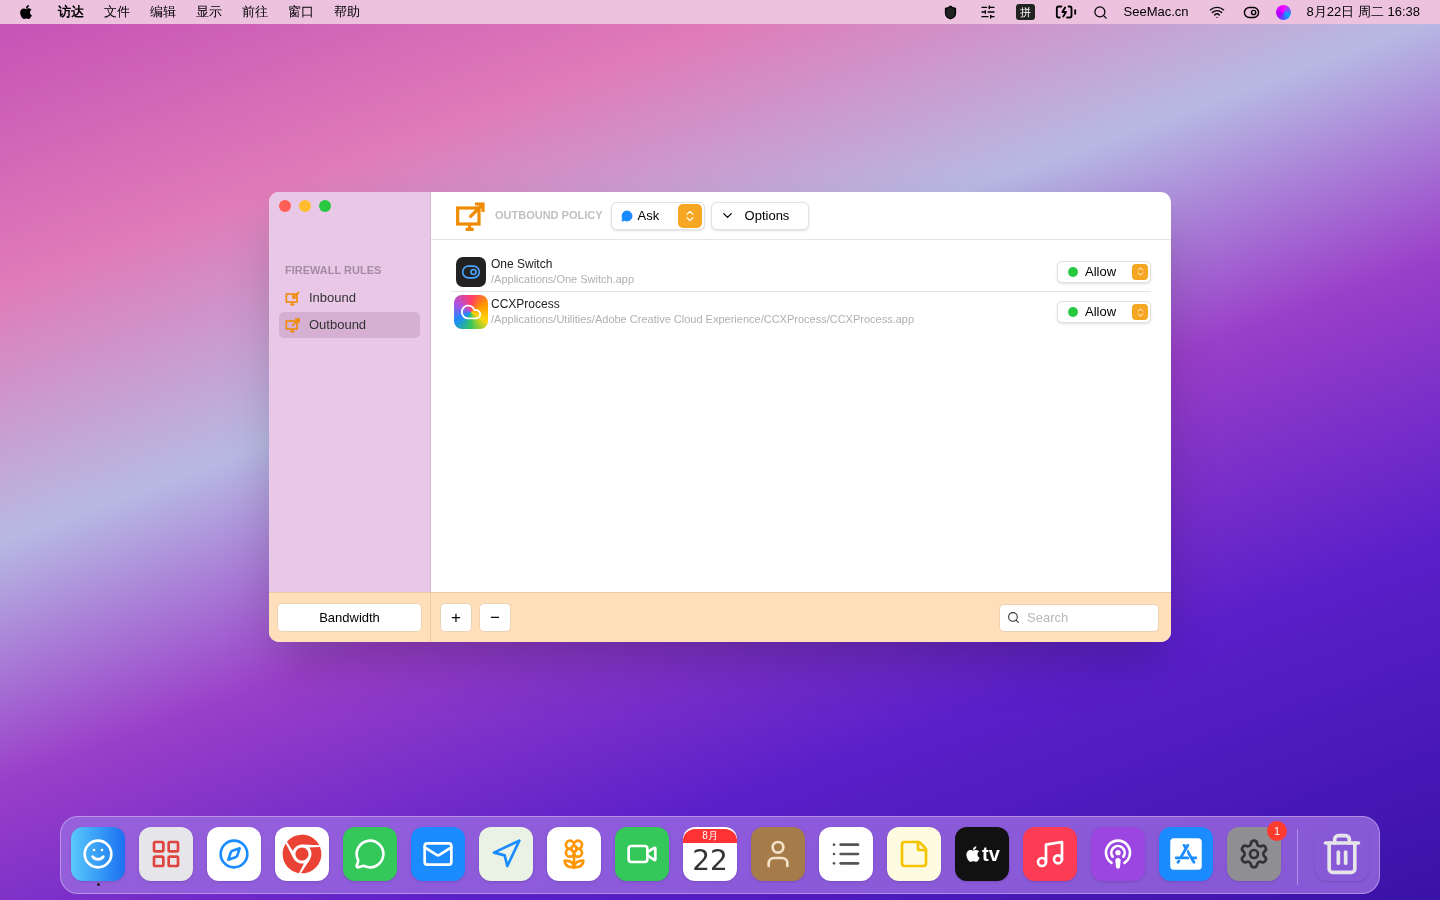 This screenshot has height=900, width=1440. I want to click on notification-badge: 1, so click(1277, 831).